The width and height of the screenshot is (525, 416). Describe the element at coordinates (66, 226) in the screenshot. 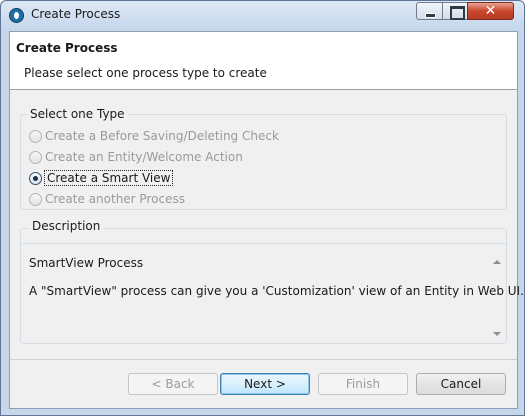

I see `description-label: Description` at that location.